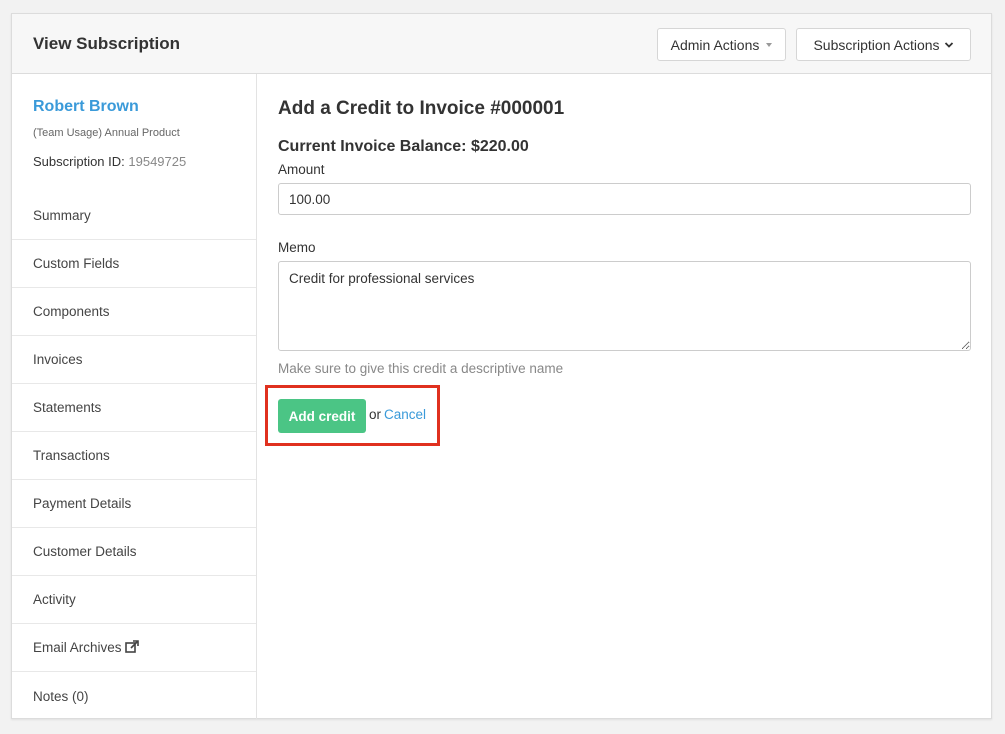 The height and width of the screenshot is (734, 1005). I want to click on sidebar-item-summary: Summary, so click(134, 216).